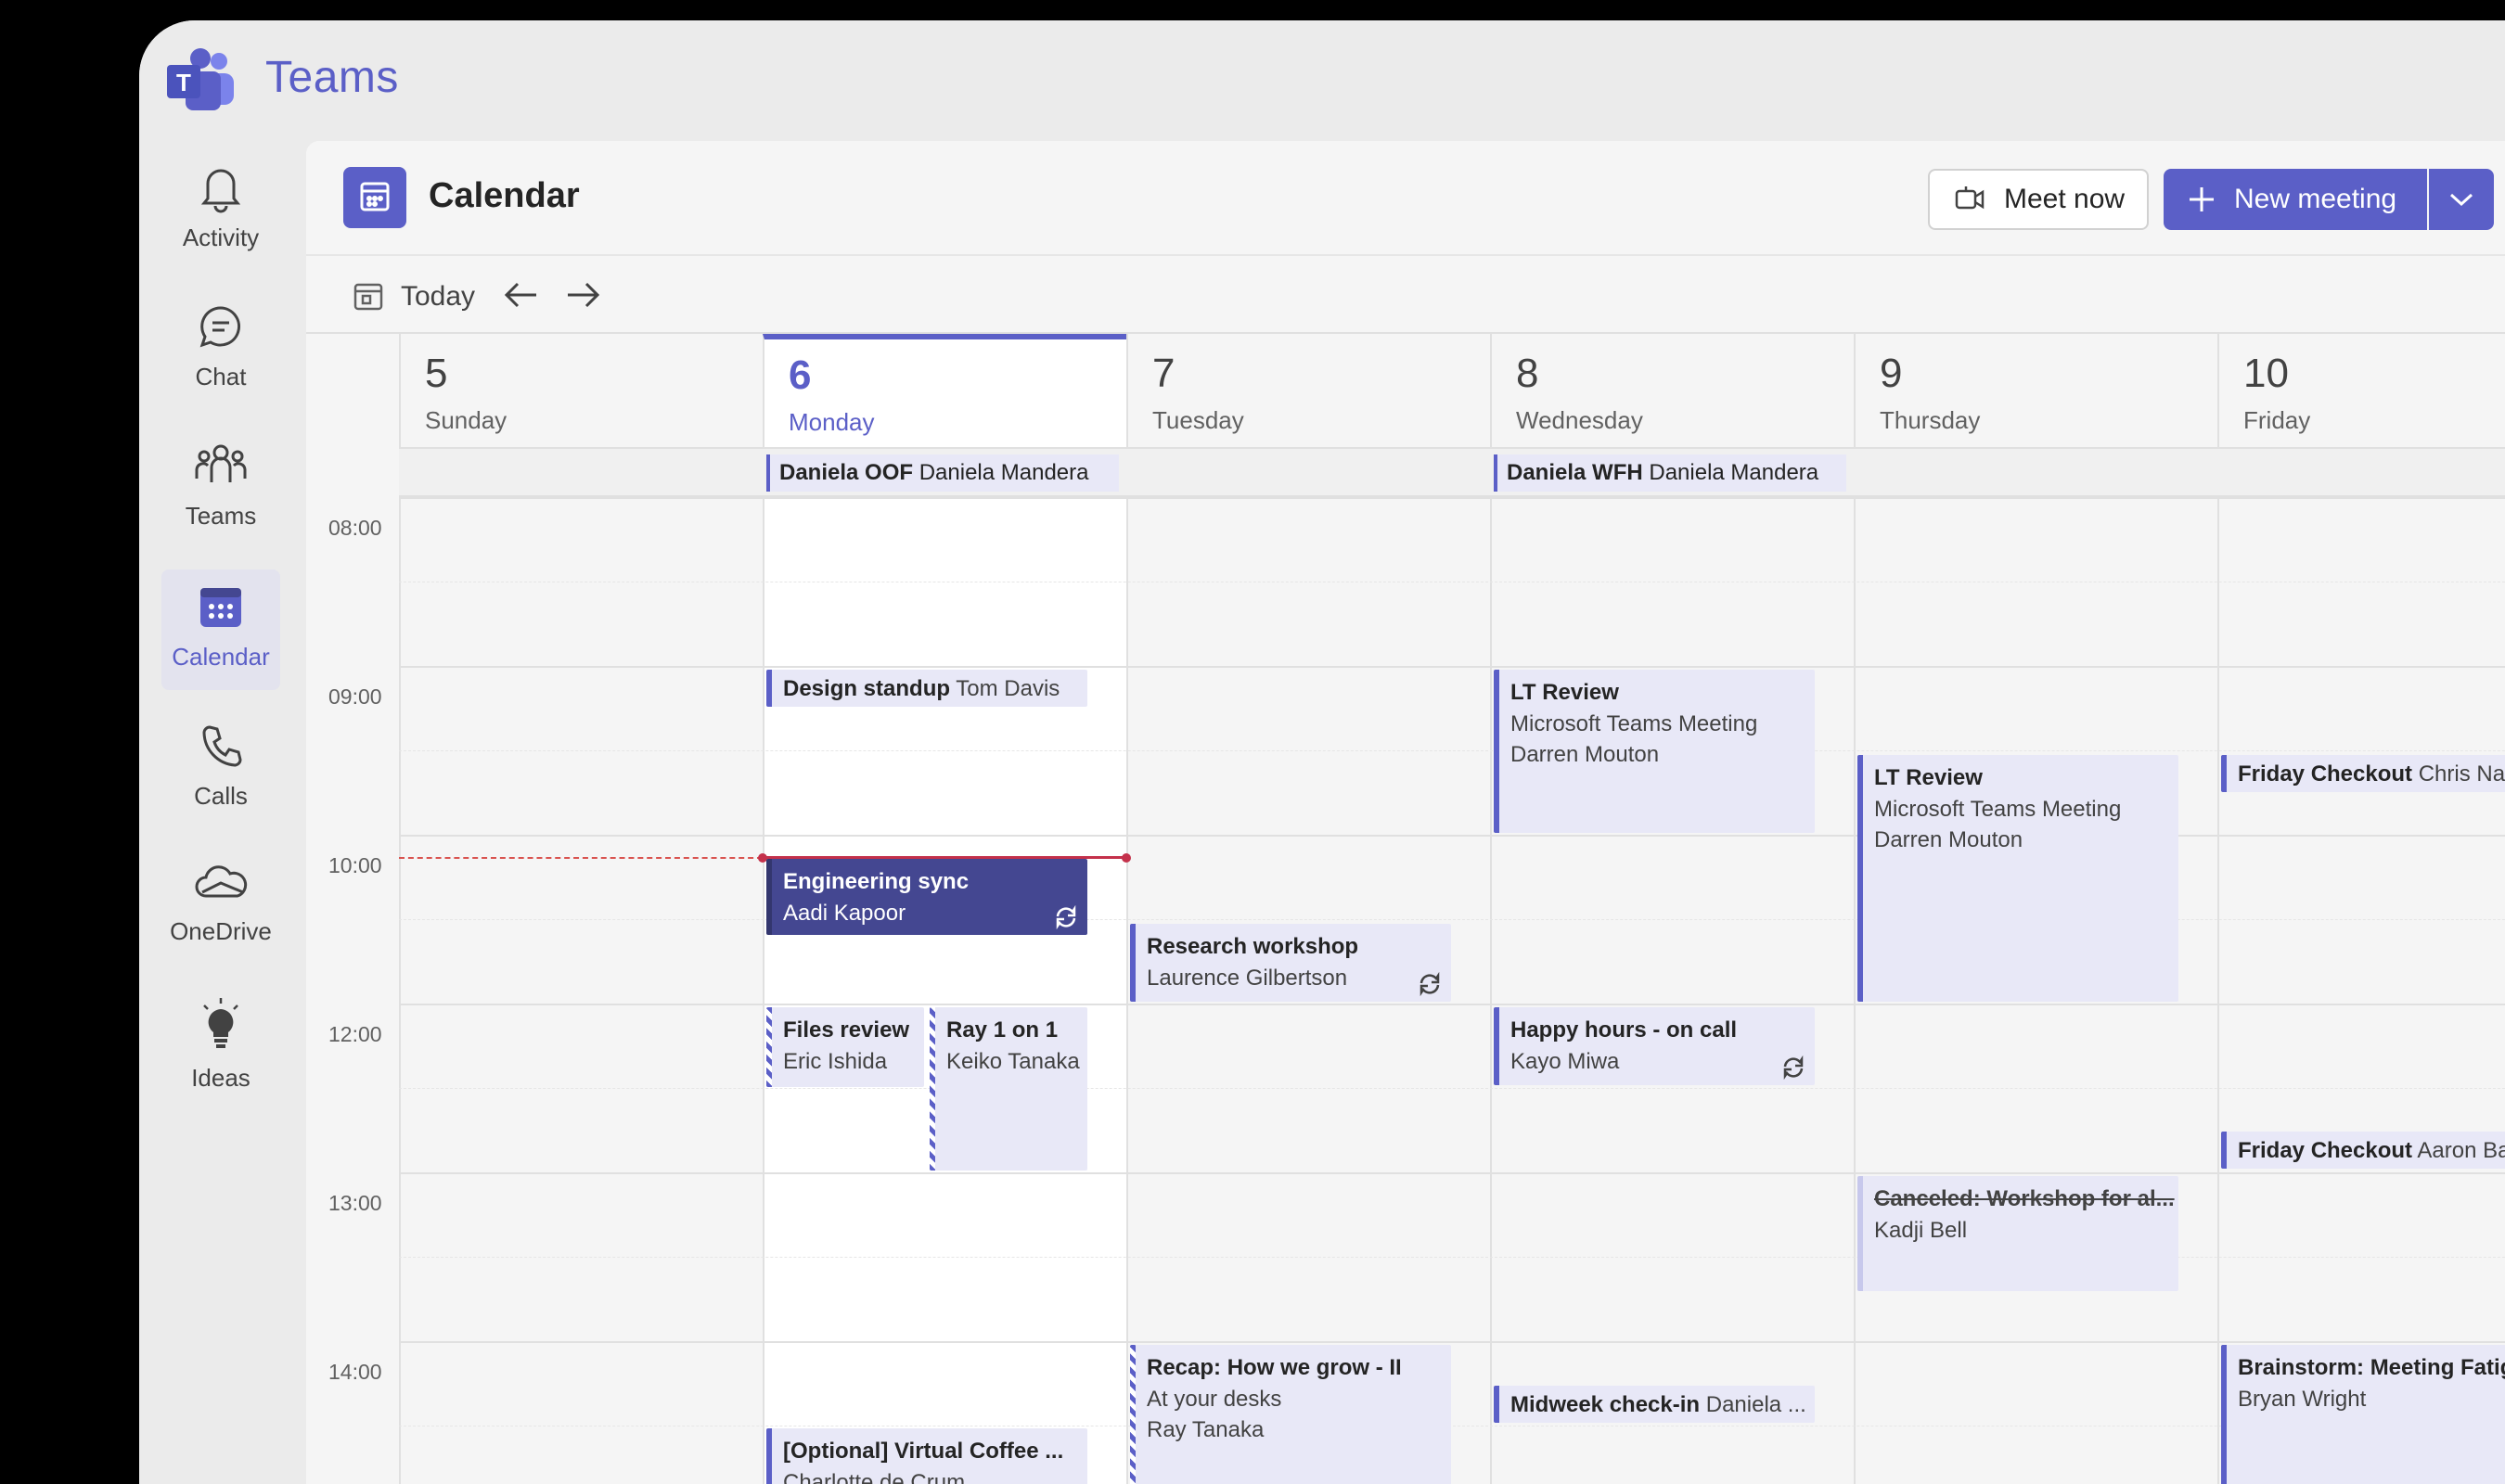  What do you see at coordinates (1672, 391) in the screenshot?
I see `day-header: 8 Wednesday` at bounding box center [1672, 391].